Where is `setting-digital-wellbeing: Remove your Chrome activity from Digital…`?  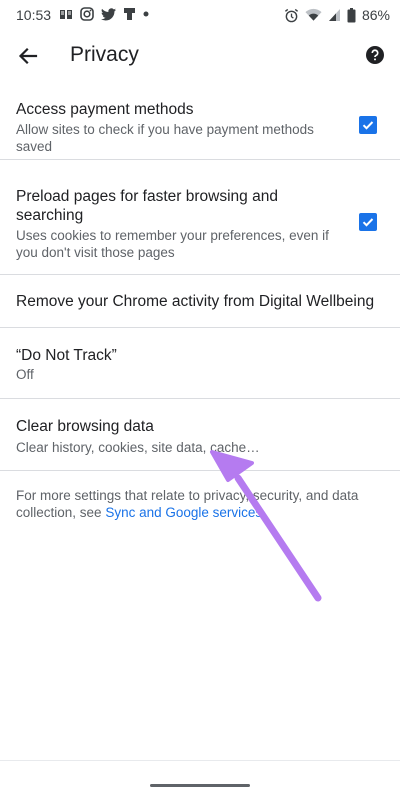 setting-digital-wellbeing: Remove your Chrome activity from Digital… is located at coordinates (200, 301).